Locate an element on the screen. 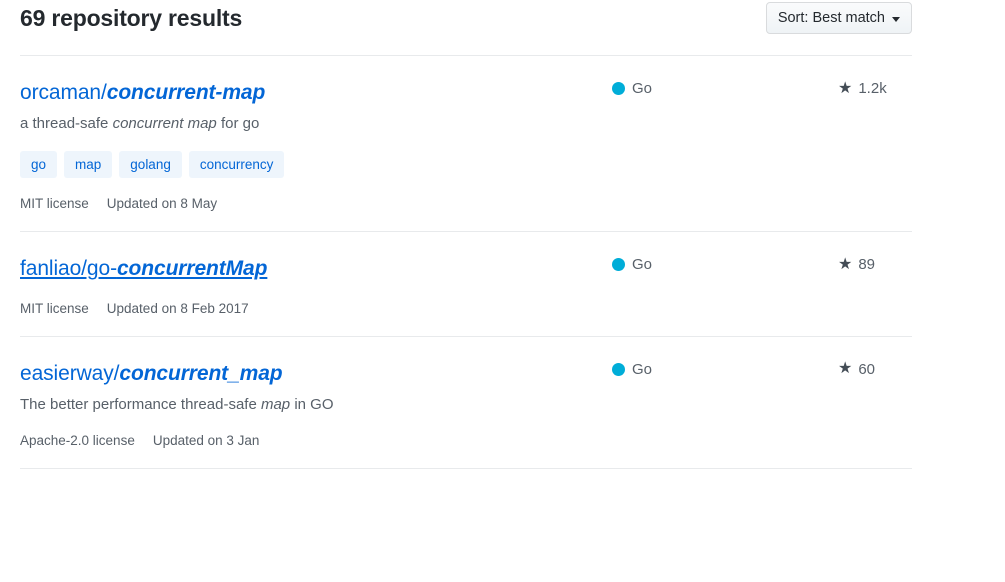  repository-stars: ★ 60 is located at coordinates (856, 369).